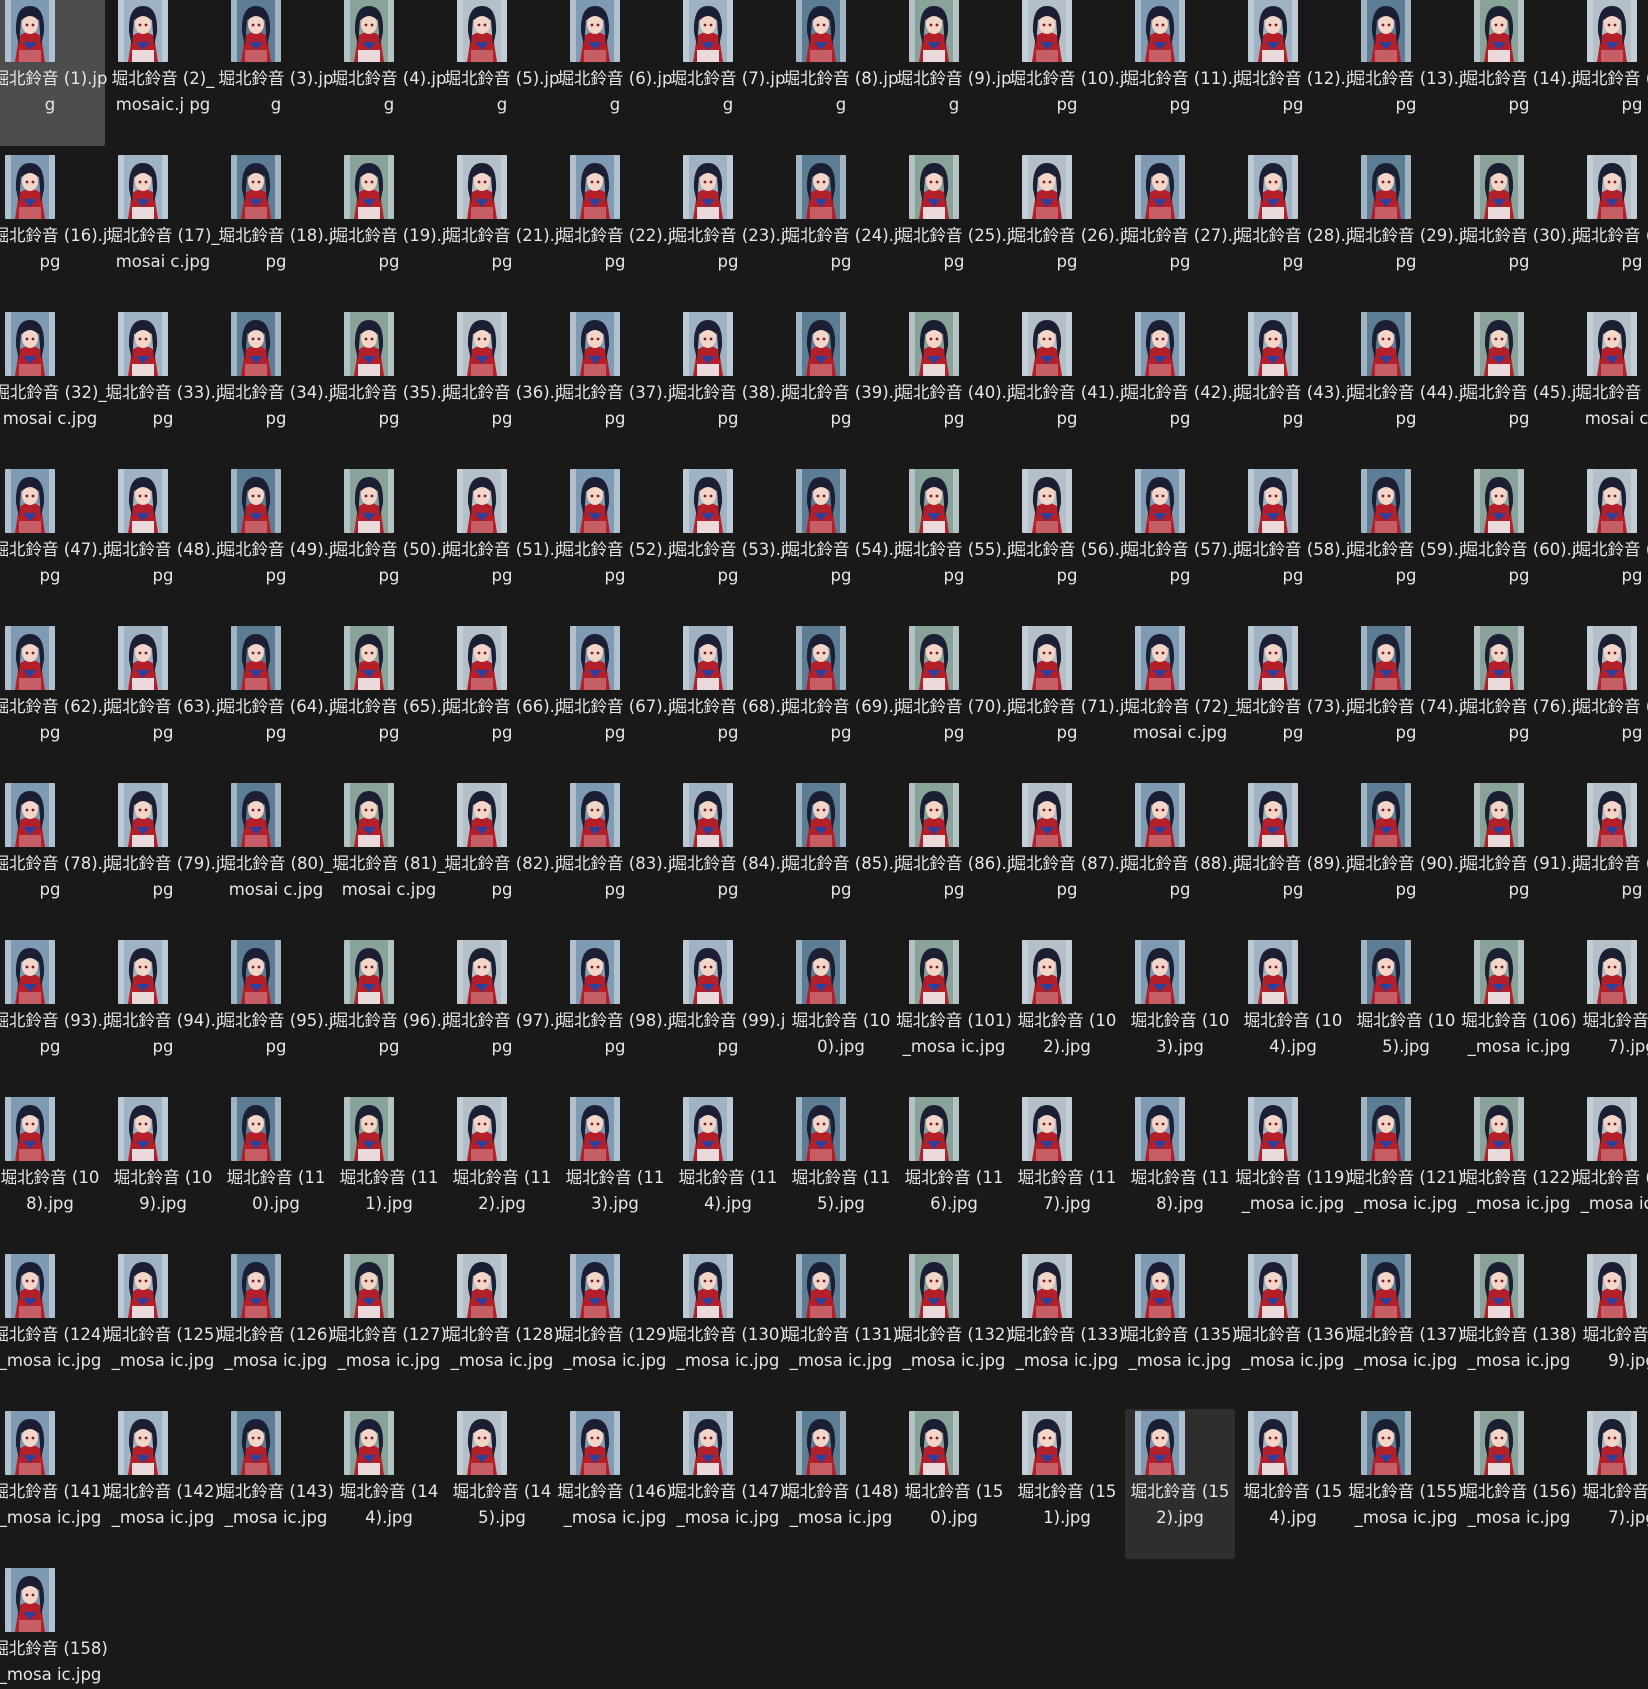 The height and width of the screenshot is (1689, 1648). What do you see at coordinates (1293, 1484) in the screenshot?
I see `file-item: 堀北鈴音 (154).jpg` at bounding box center [1293, 1484].